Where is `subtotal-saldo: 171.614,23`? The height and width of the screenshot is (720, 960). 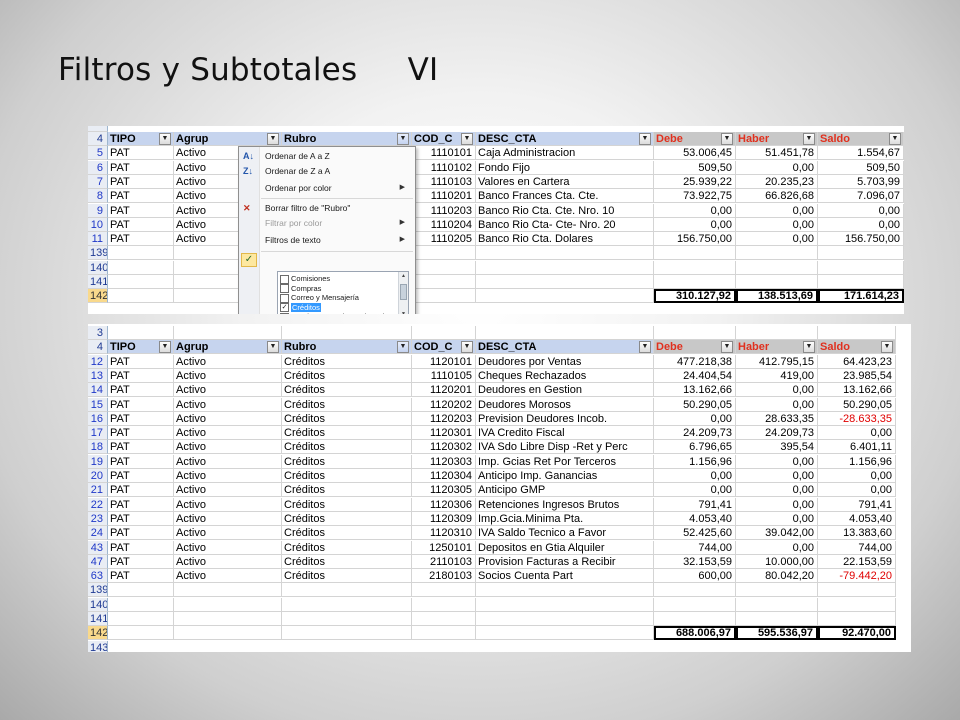
subtotal-saldo: 171.614,23 is located at coordinates (861, 296).